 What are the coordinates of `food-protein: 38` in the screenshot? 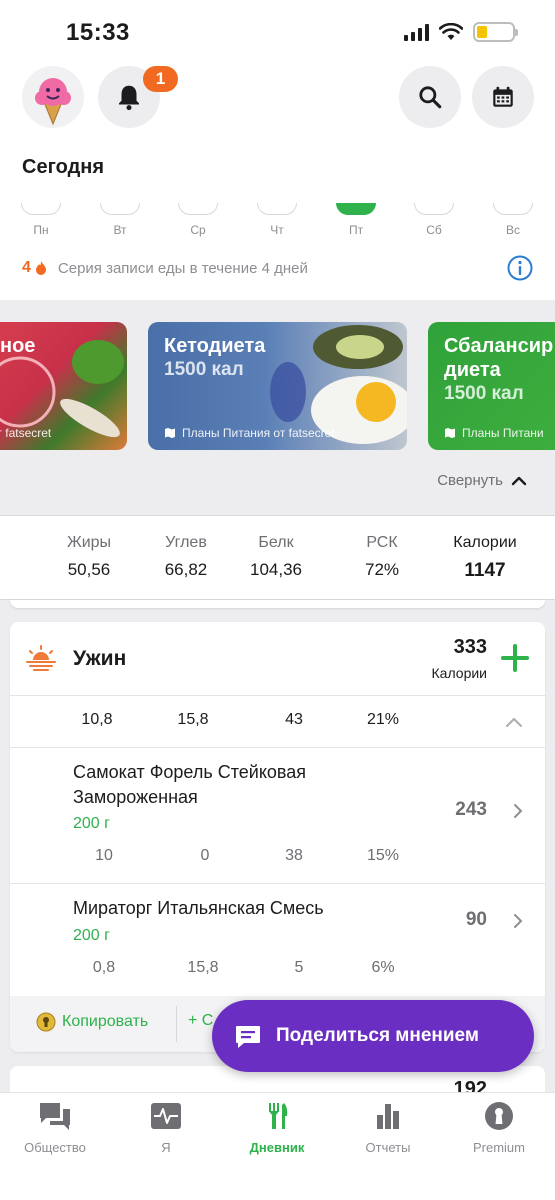 It's located at (294, 855).